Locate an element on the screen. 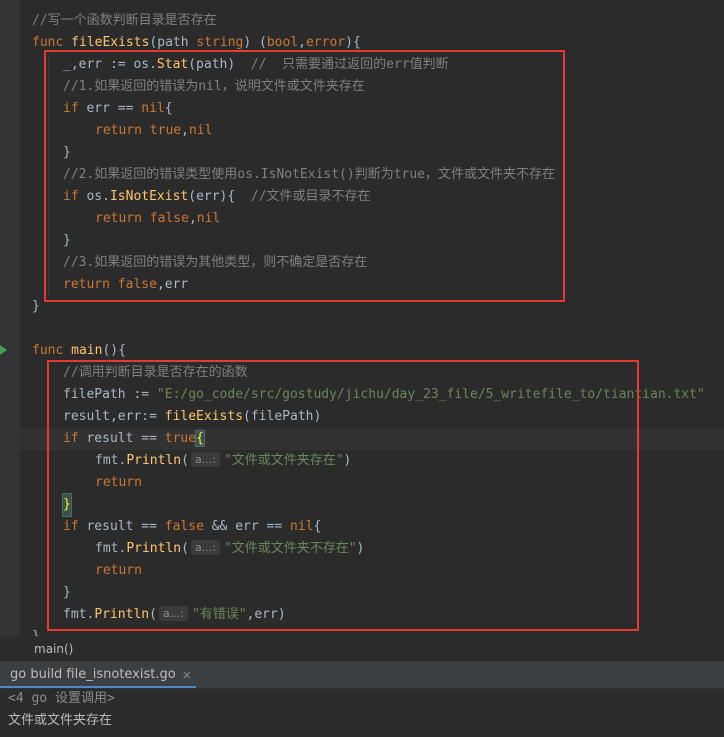 The image size is (724, 737). active-tab-indicator is located at coordinates (98, 687).